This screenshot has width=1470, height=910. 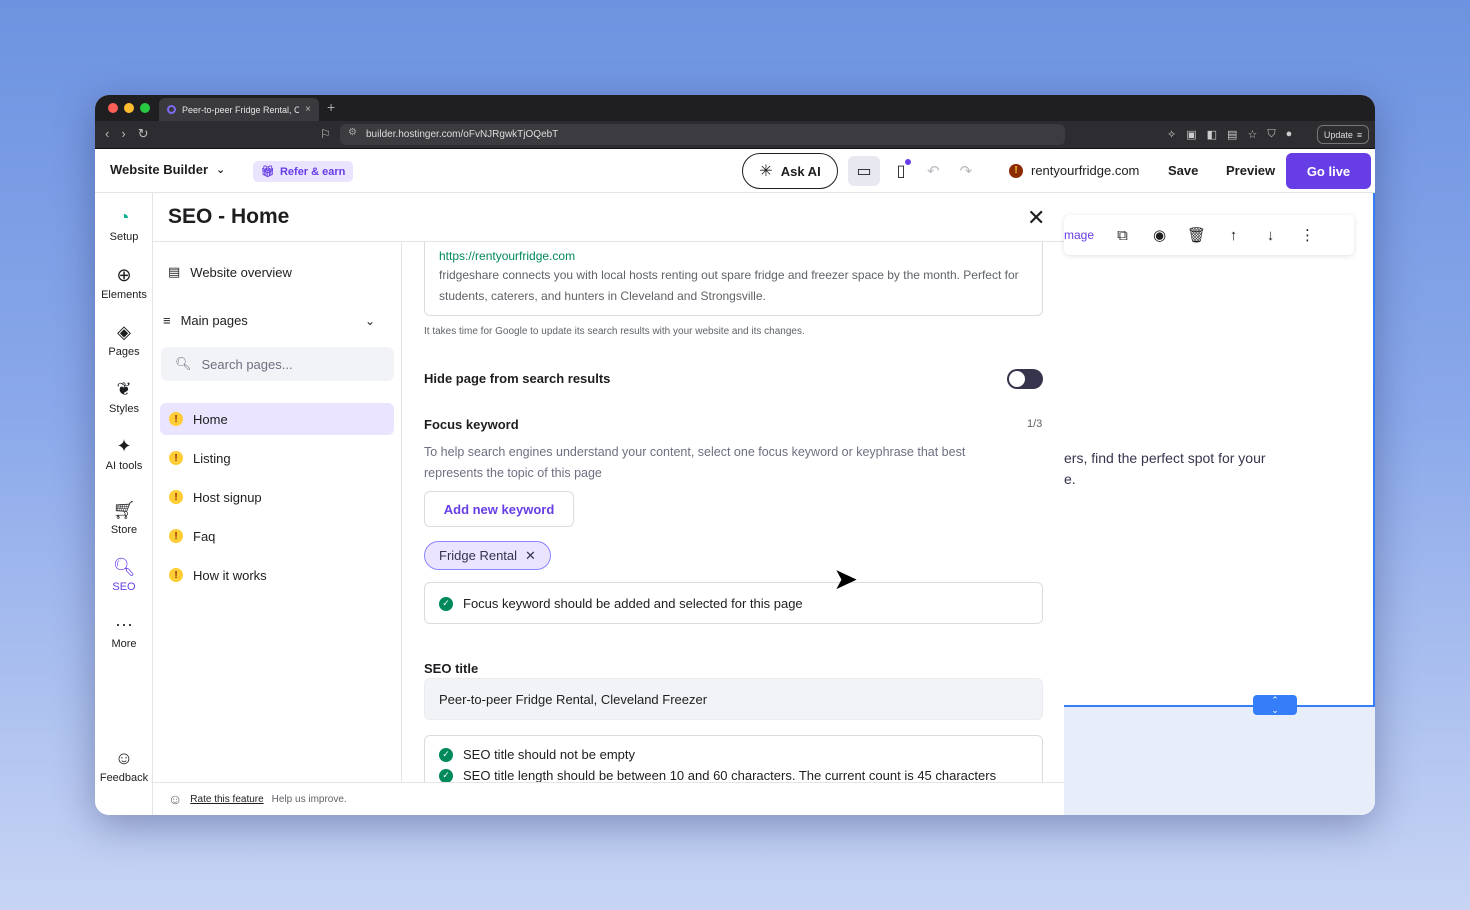 What do you see at coordinates (1343, 134) in the screenshot?
I see `update-button: Update ≡` at bounding box center [1343, 134].